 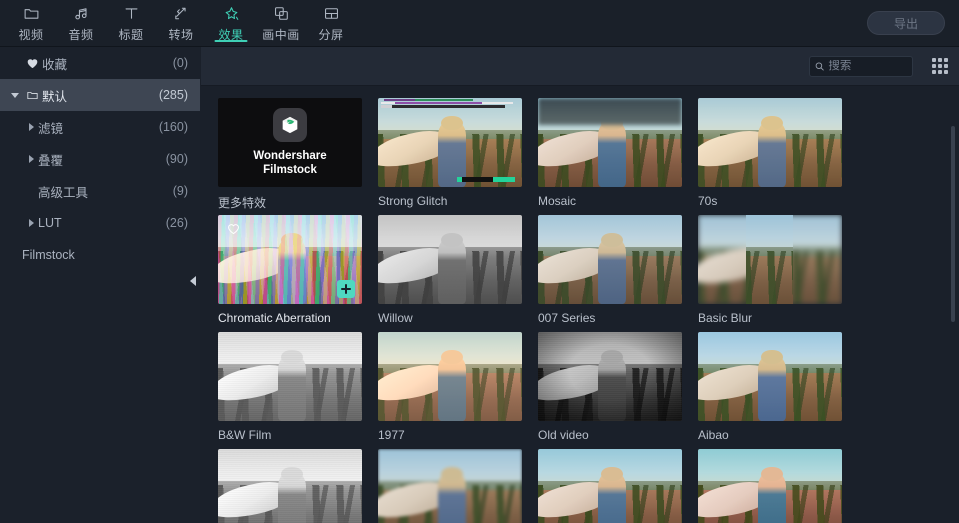 I want to click on sidebar-item-count: (160), so click(x=173, y=127).